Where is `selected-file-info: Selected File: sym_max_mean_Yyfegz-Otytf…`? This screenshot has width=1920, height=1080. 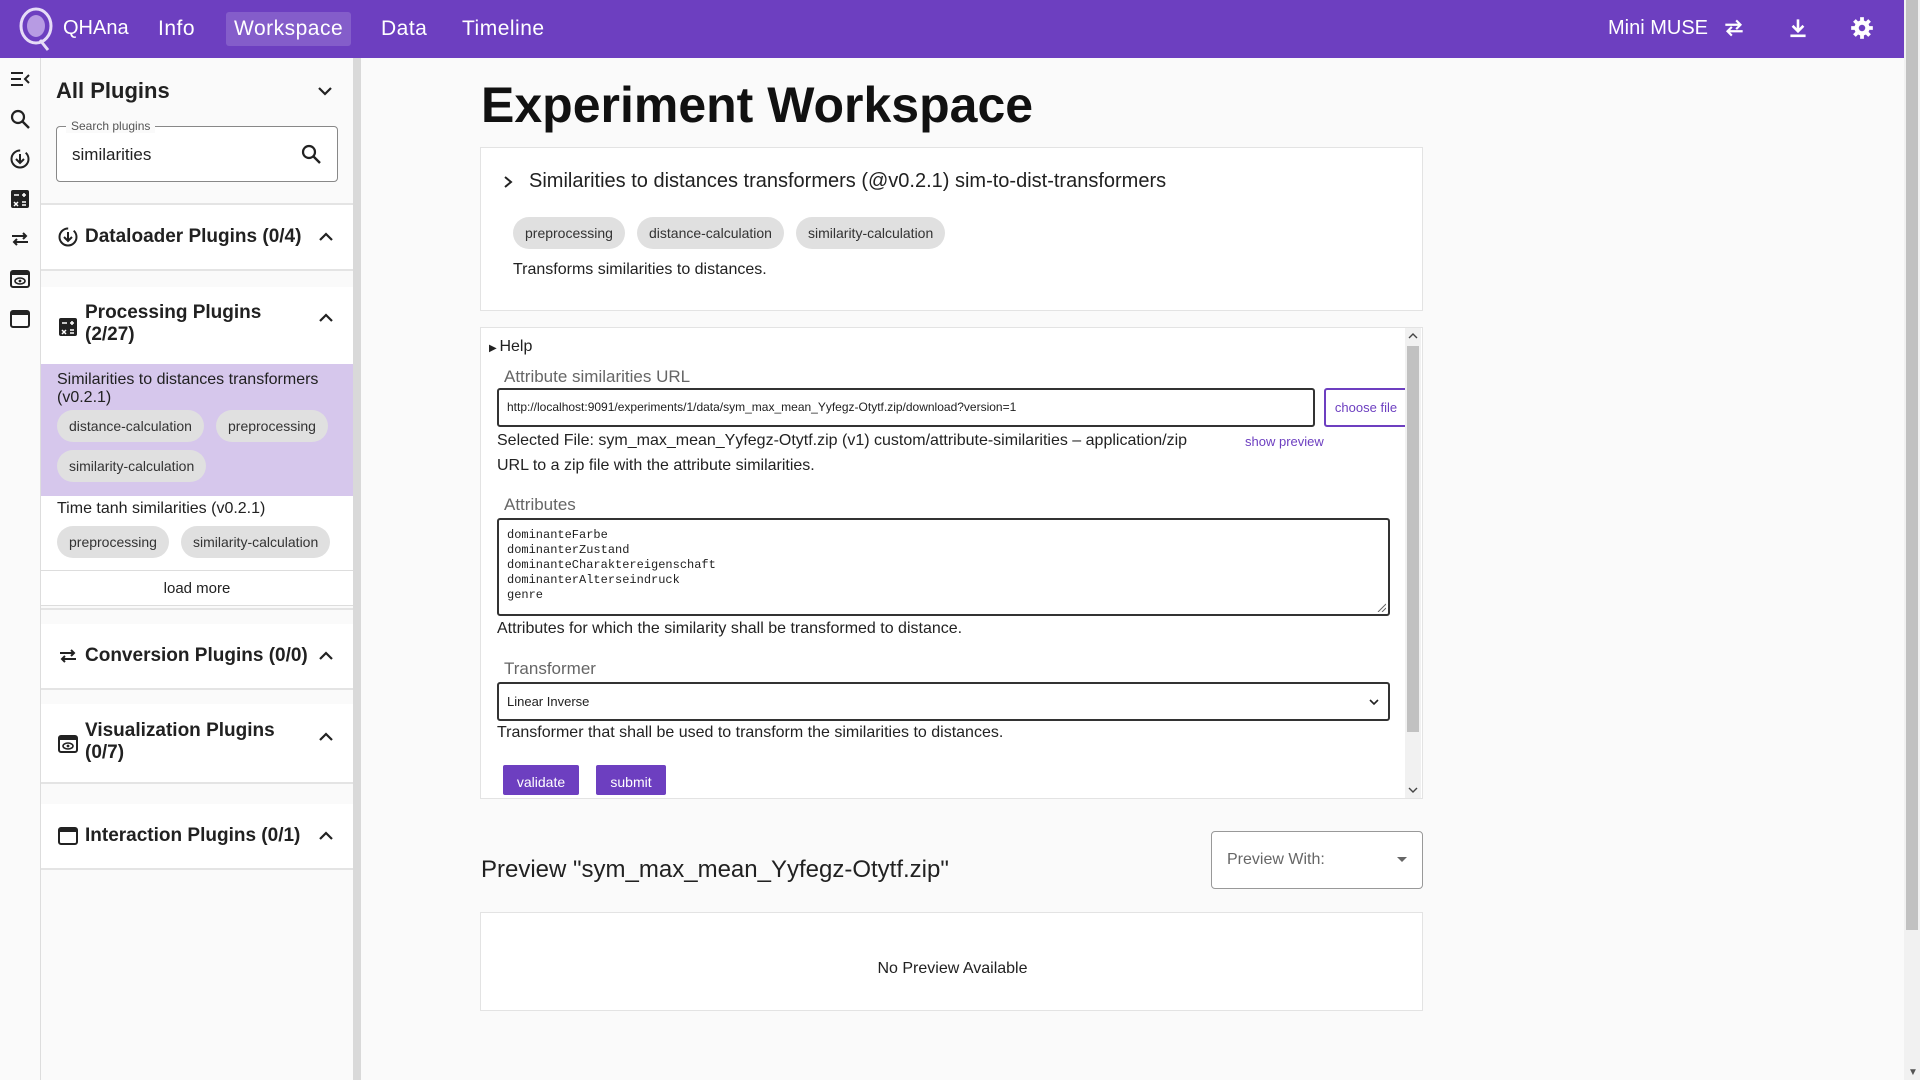 selected-file-info: Selected File: sym_max_mean_Yyfegz-Otytf… is located at coordinates (842, 440).